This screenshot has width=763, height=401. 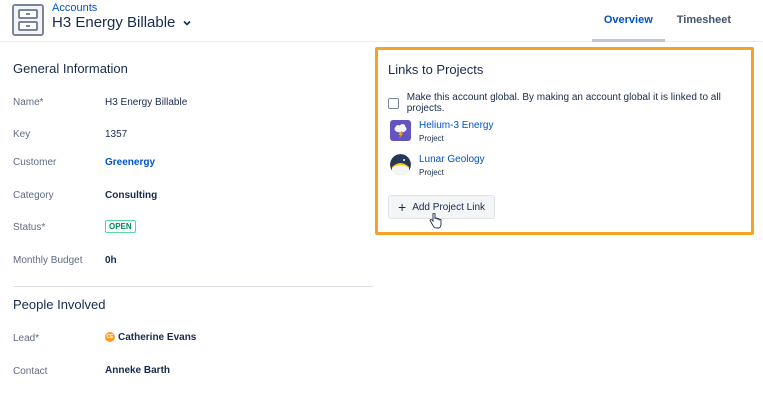 I want to click on lead-label: Lead*, so click(x=26, y=338).